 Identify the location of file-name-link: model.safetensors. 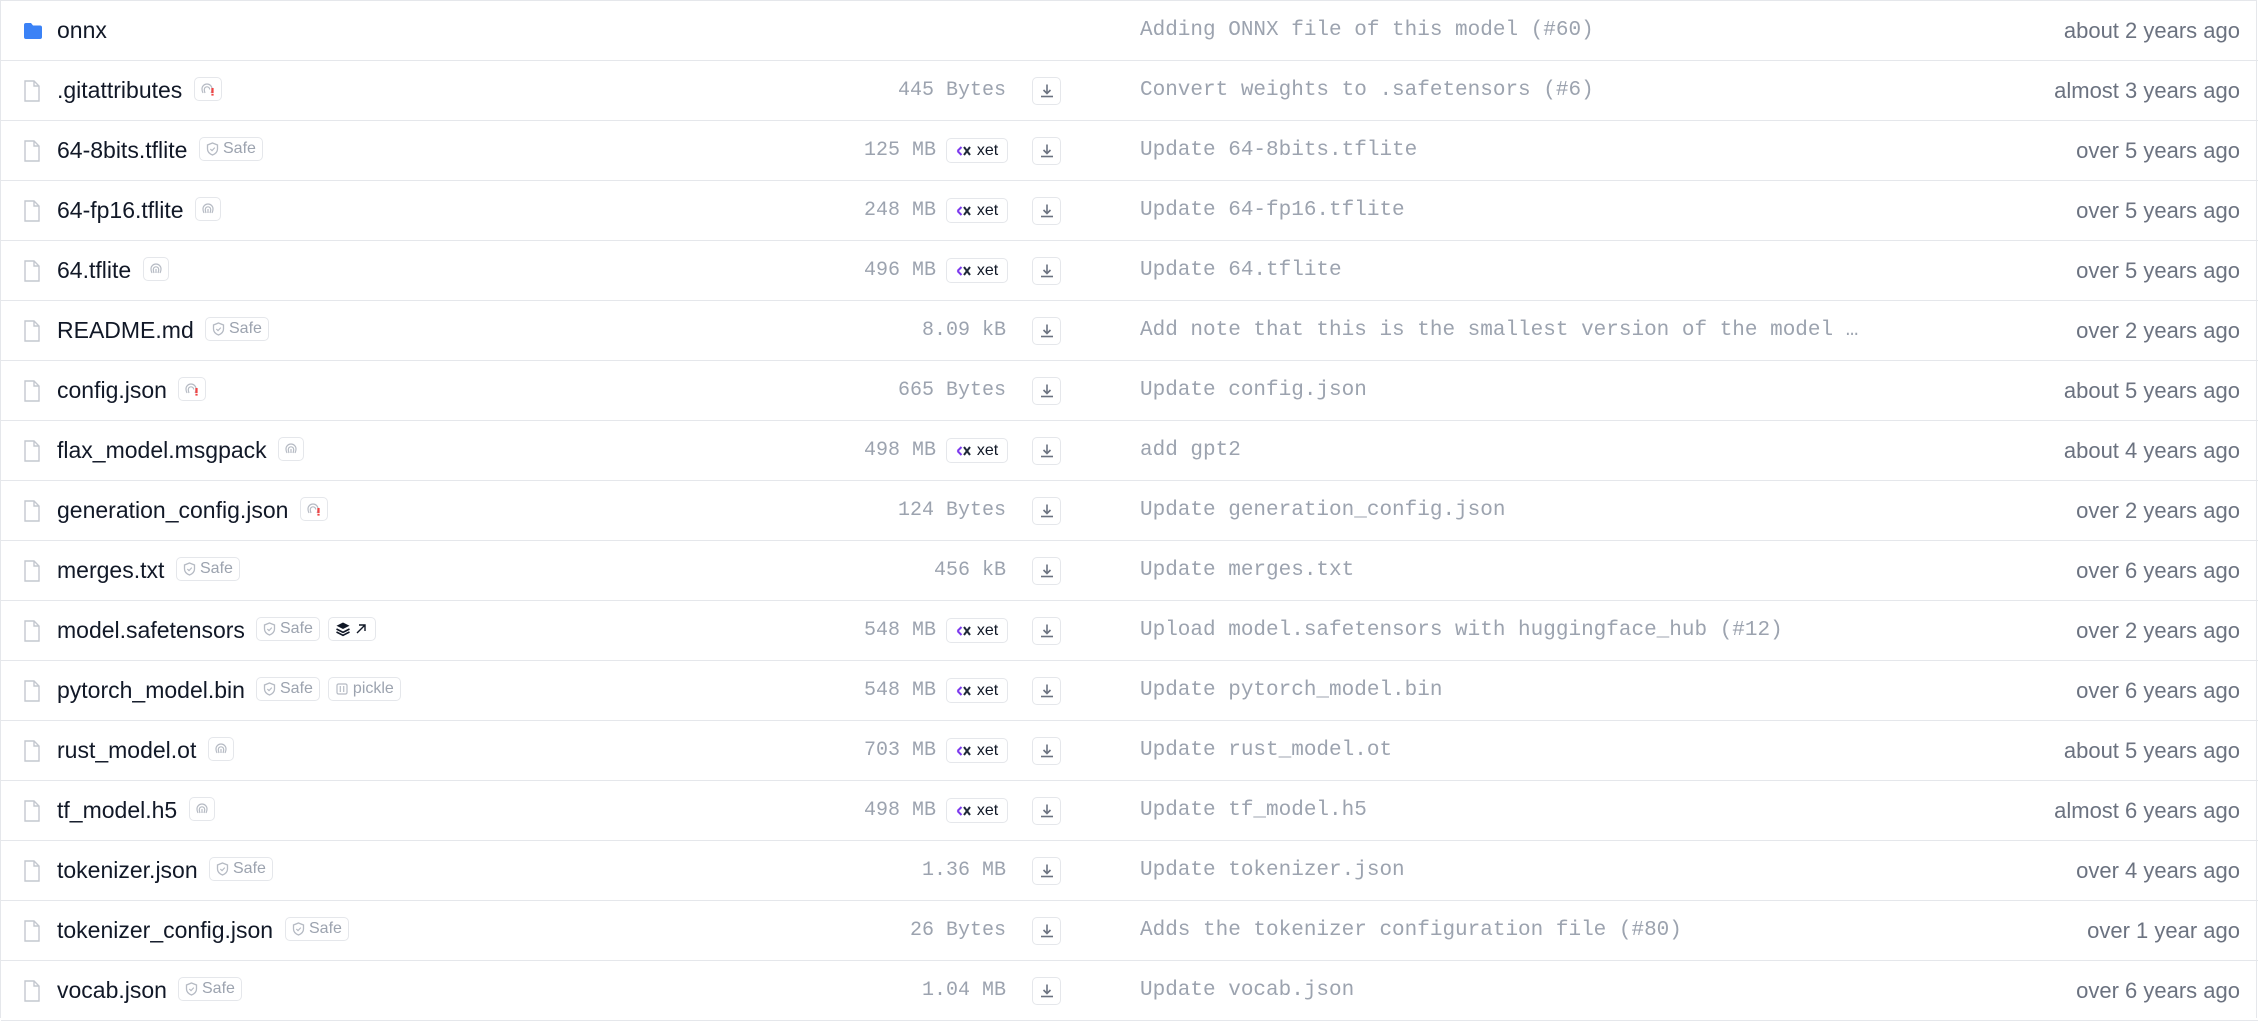
(151, 630).